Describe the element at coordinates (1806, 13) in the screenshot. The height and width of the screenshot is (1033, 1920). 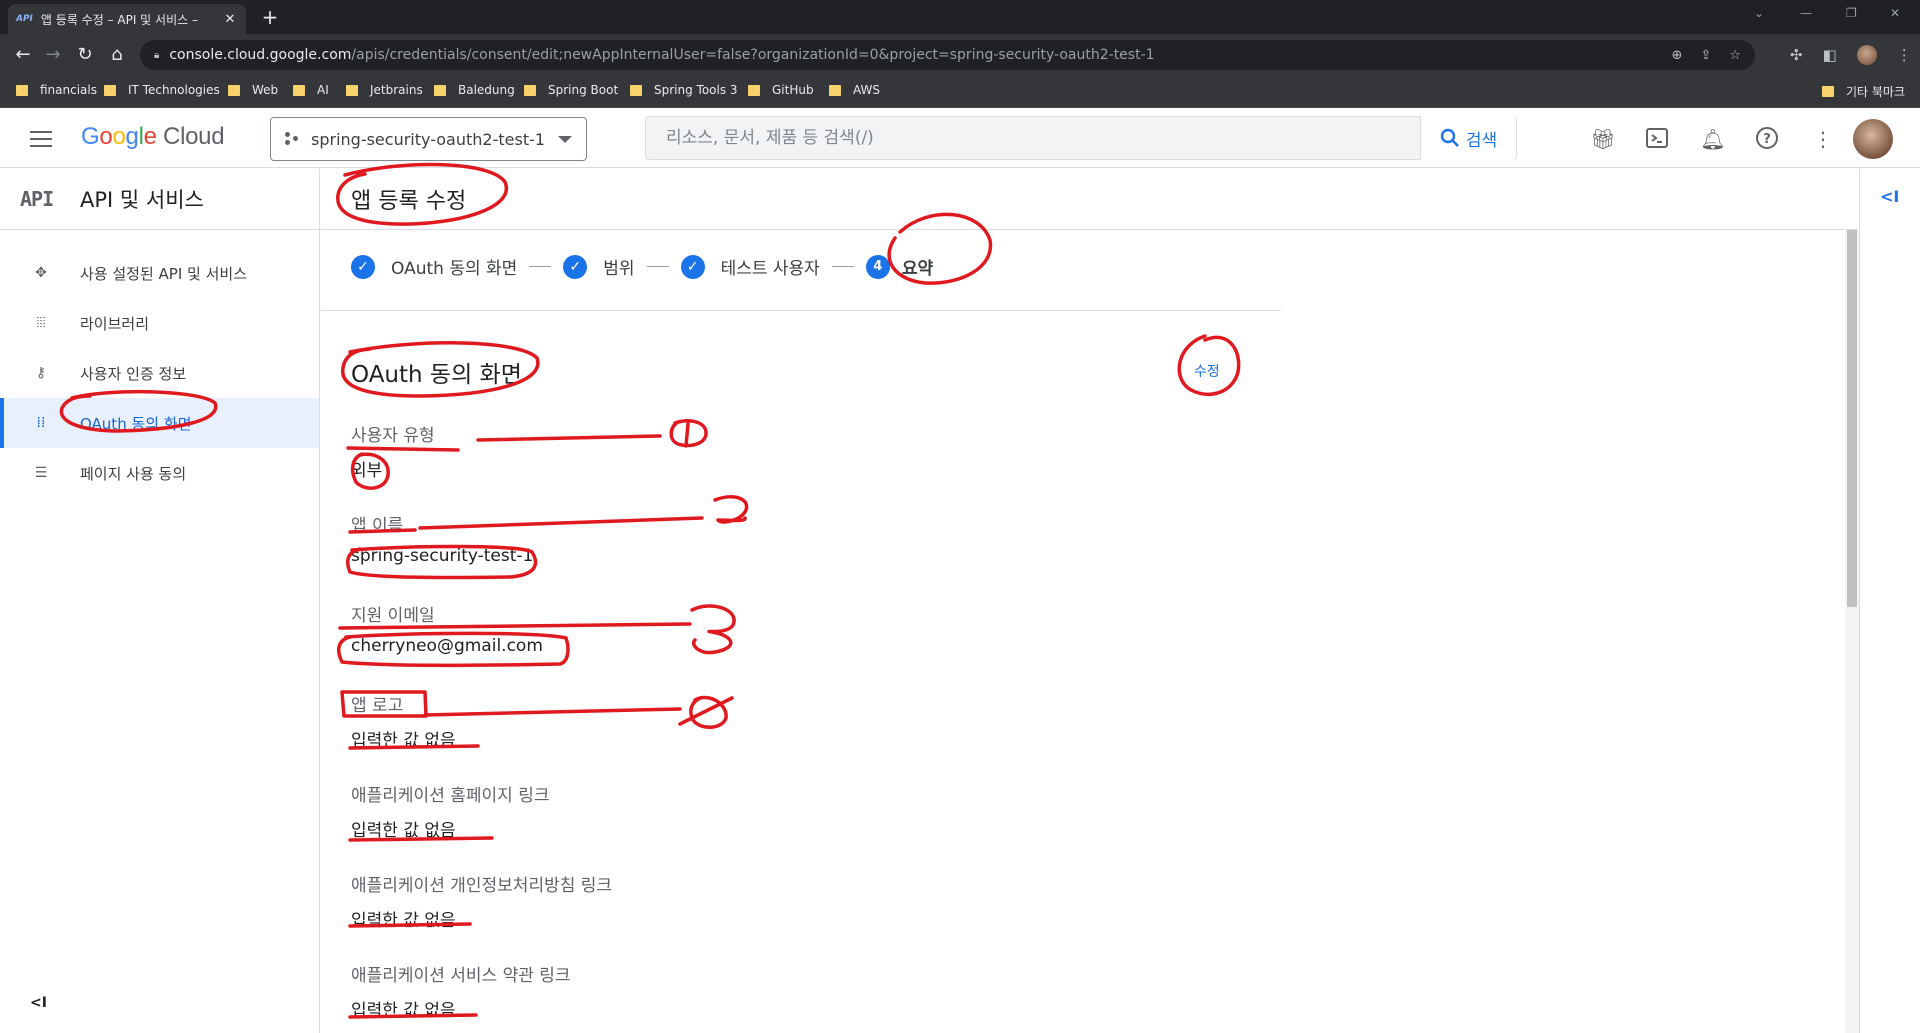
I see `minimize-icon: —` at that location.